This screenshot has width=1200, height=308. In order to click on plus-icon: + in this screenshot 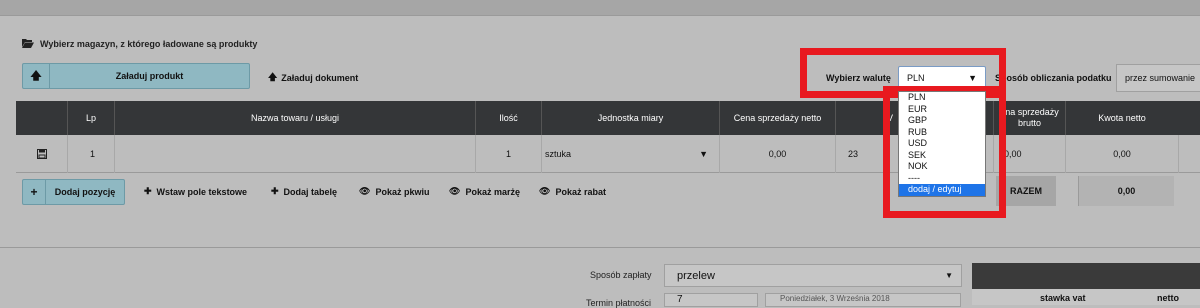, I will do `click(34, 192)`.